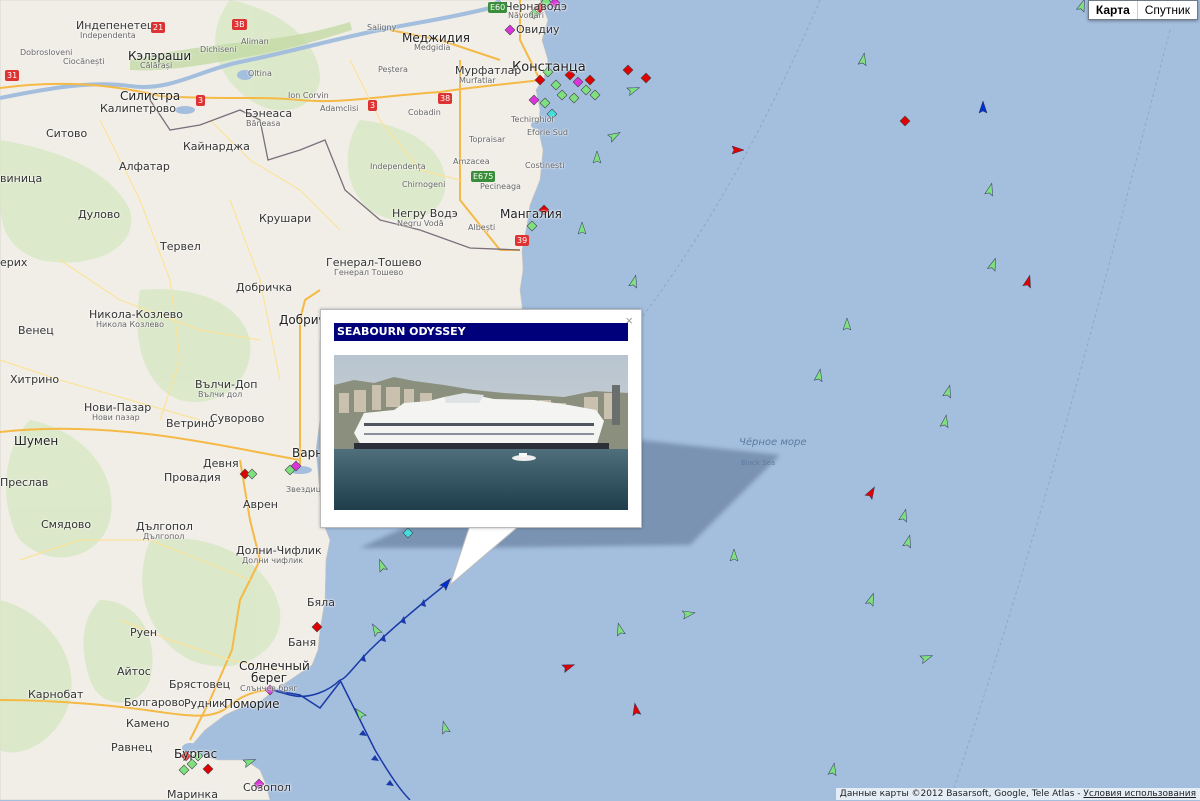 The image size is (1200, 801). What do you see at coordinates (481, 432) in the screenshot?
I see `vessel-photo` at bounding box center [481, 432].